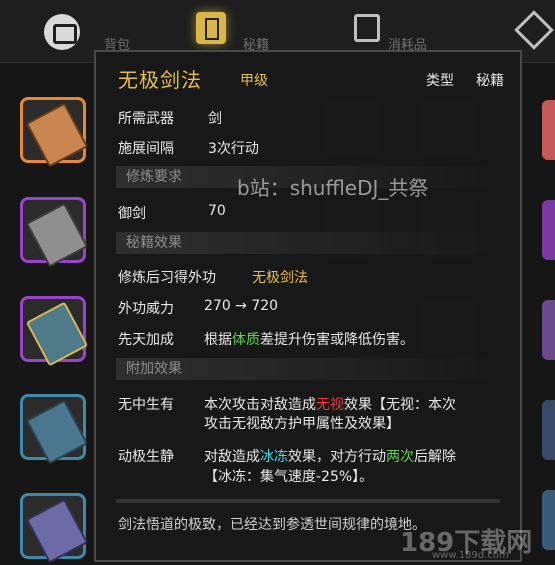 This screenshot has width=555, height=565. I want to click on backpack-tab-icon, so click(62, 32).